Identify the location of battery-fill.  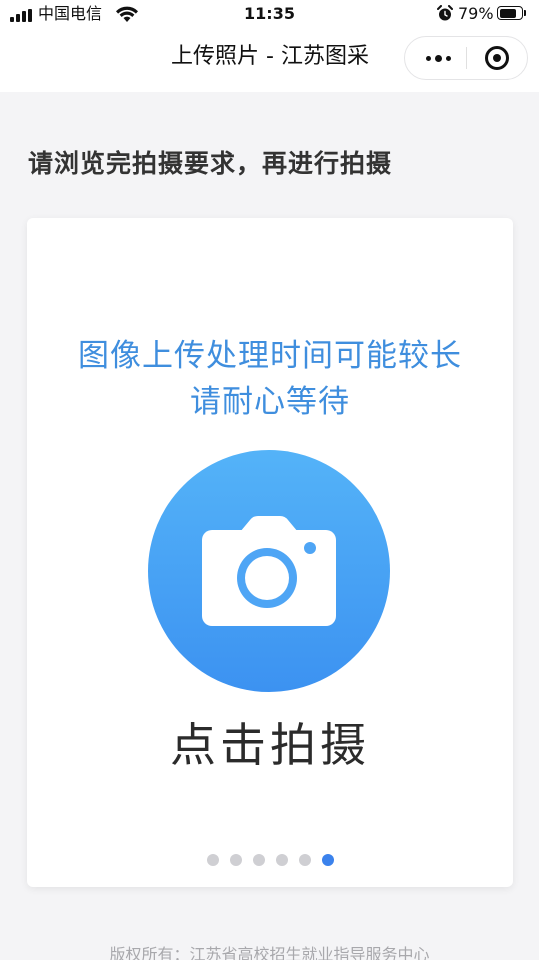
(507, 13).